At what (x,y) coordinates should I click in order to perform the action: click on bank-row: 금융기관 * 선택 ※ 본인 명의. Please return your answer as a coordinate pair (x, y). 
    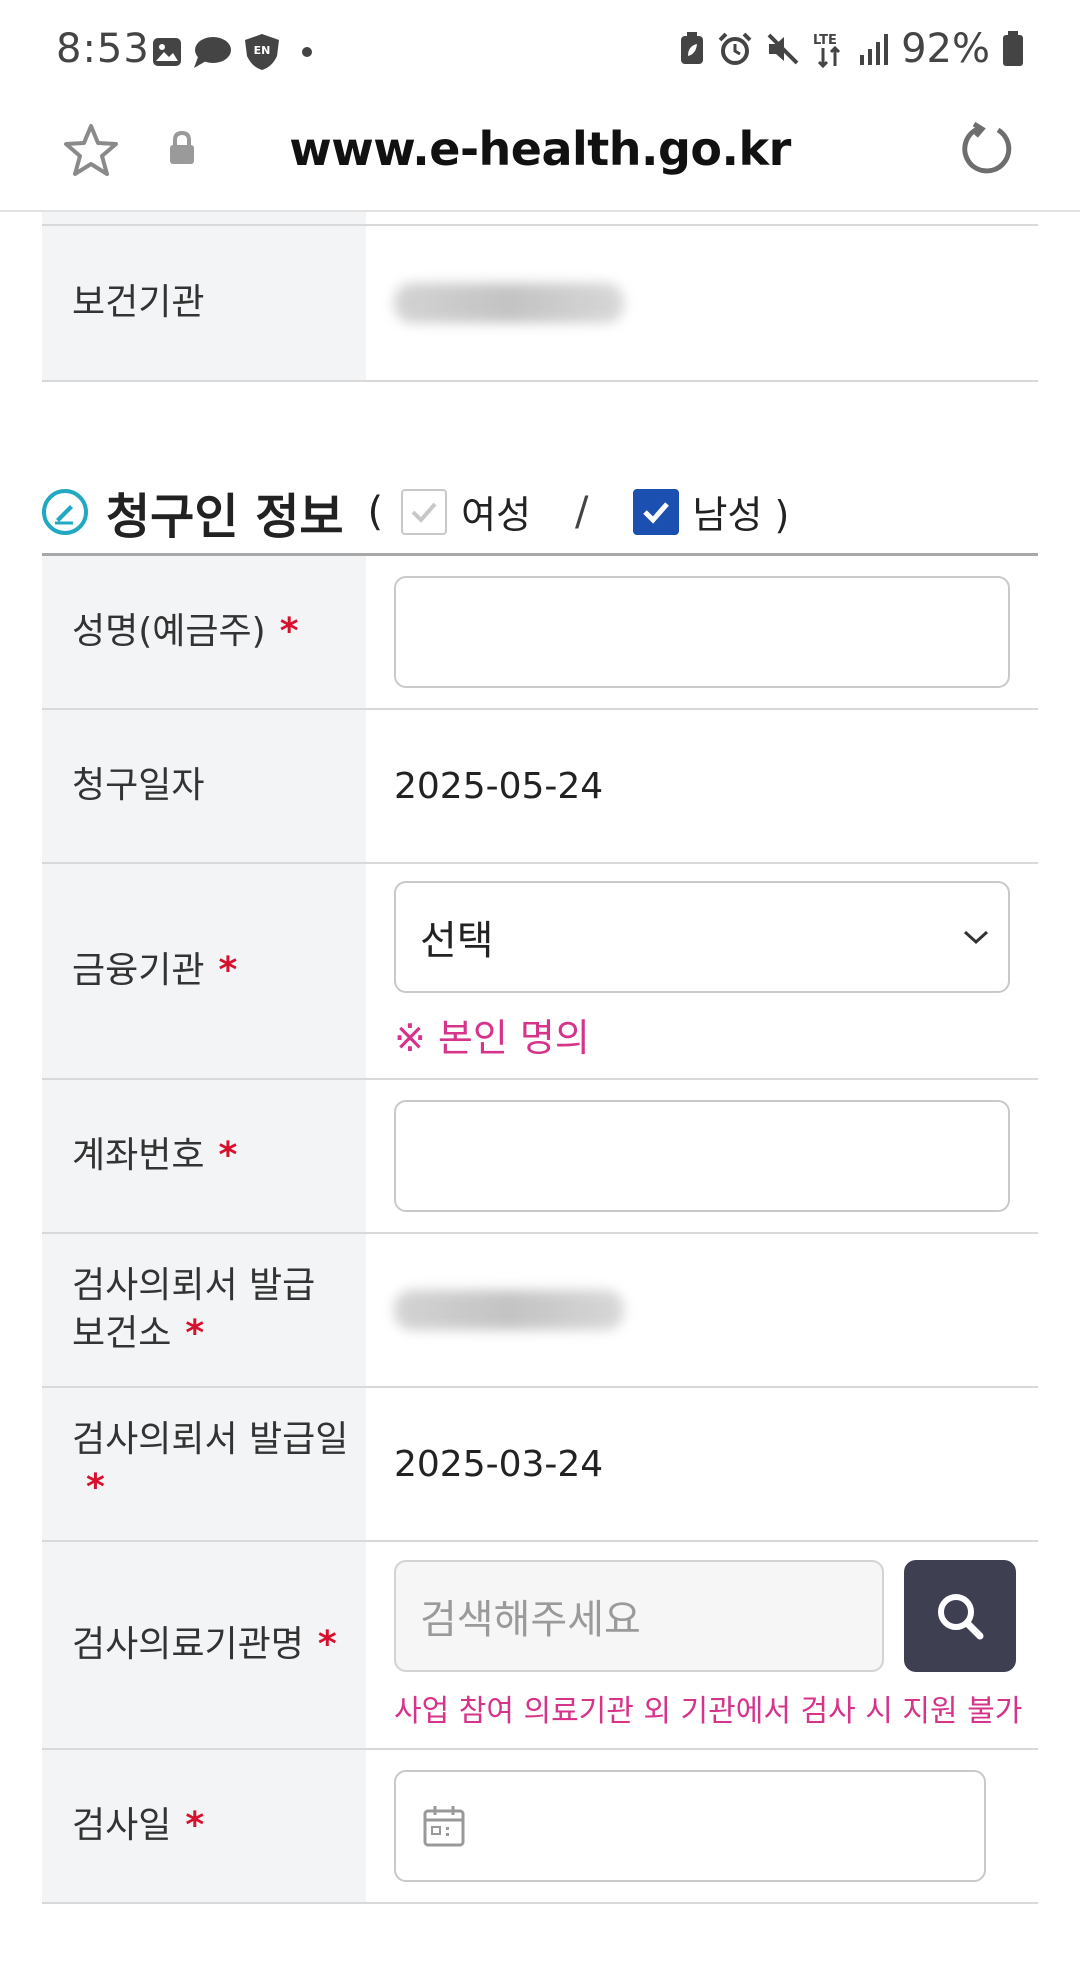
    Looking at the image, I should click on (540, 972).